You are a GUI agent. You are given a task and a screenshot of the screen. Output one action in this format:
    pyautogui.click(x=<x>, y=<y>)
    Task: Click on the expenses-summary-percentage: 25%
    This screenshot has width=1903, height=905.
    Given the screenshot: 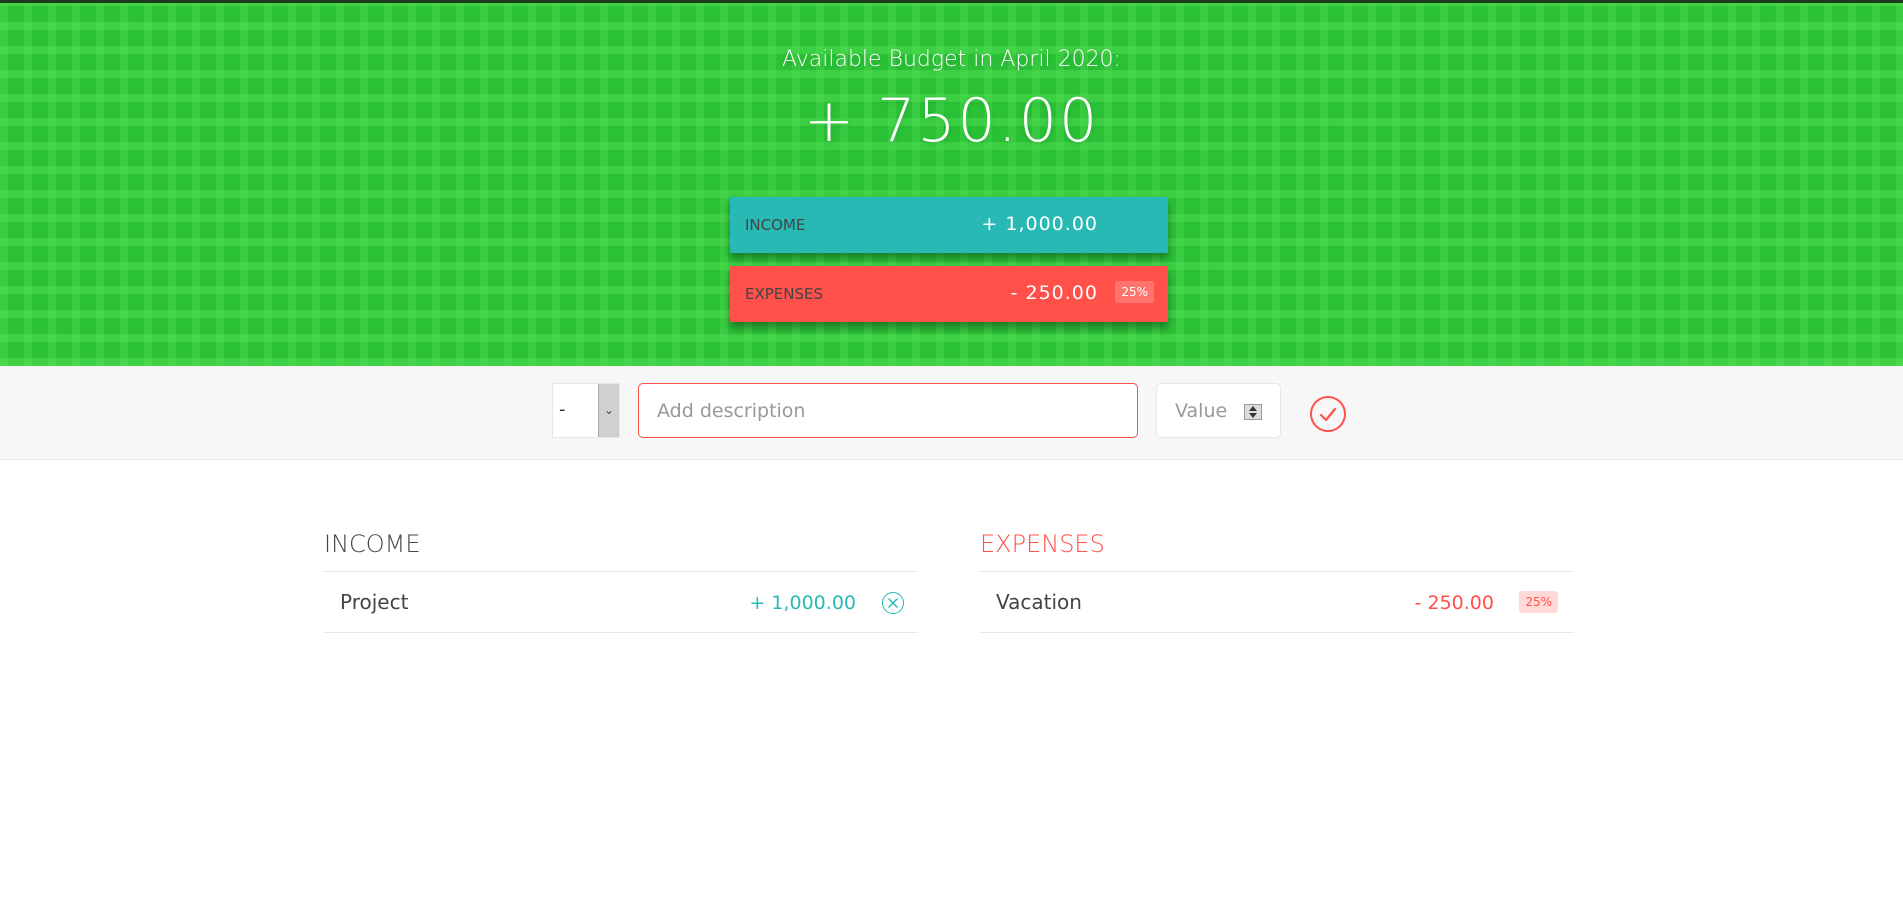 What is the action you would take?
    pyautogui.click(x=1134, y=292)
    